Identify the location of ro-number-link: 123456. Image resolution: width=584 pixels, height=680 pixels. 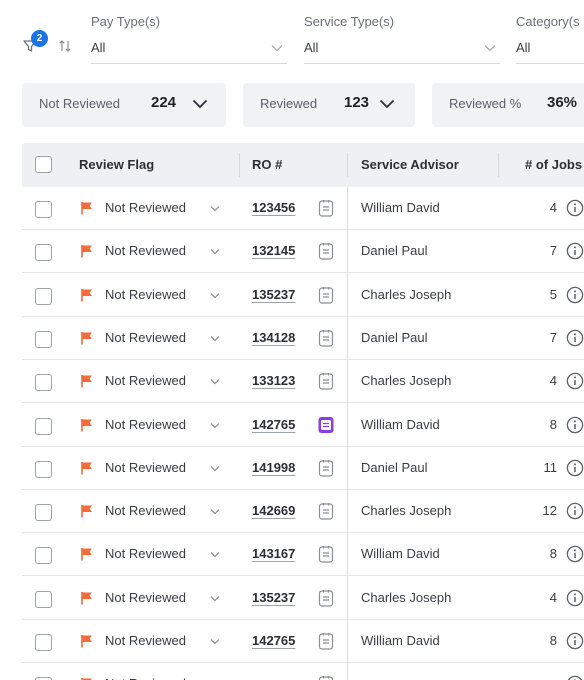
(273, 207).